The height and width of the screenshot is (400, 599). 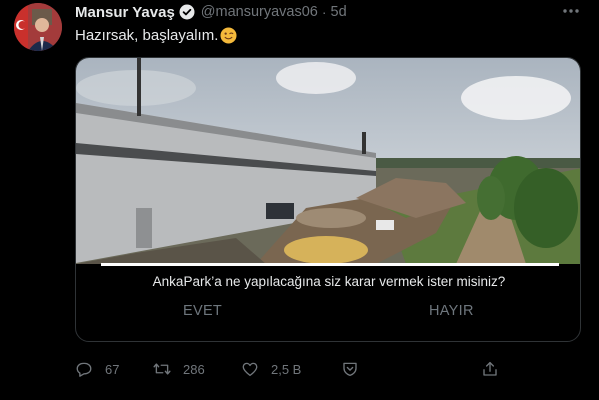 I want to click on retweet-icon, so click(x=162, y=369).